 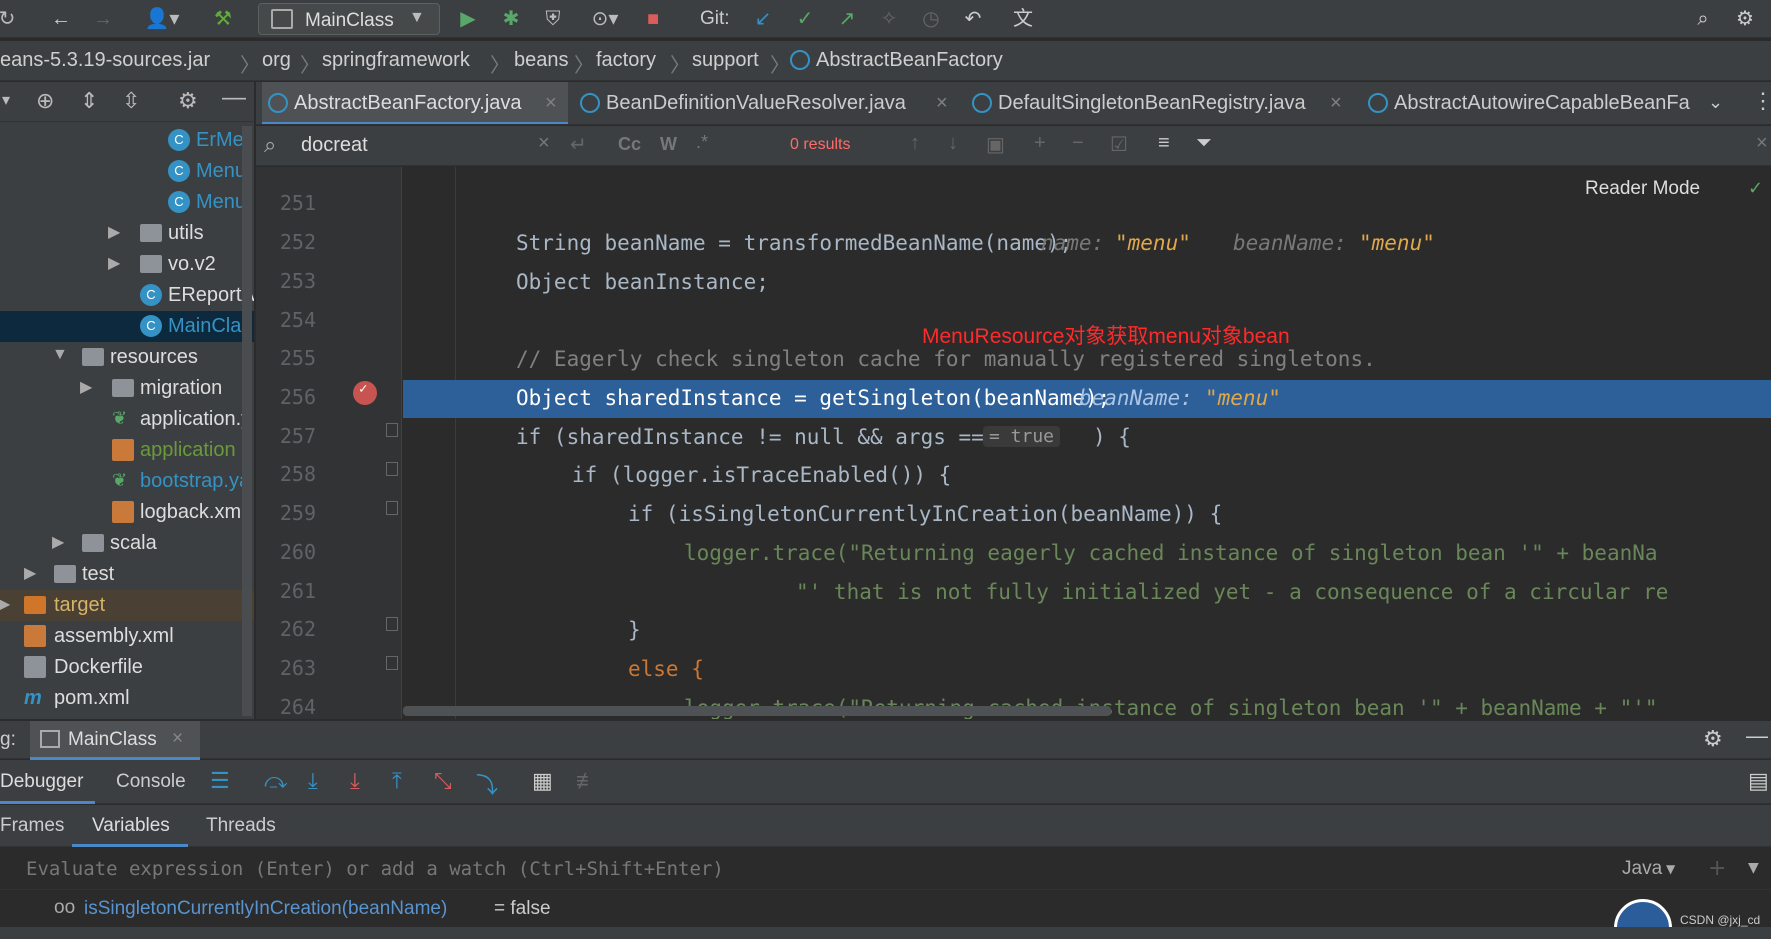 I want to click on tree-item: assembly.xml, so click(x=127, y=636).